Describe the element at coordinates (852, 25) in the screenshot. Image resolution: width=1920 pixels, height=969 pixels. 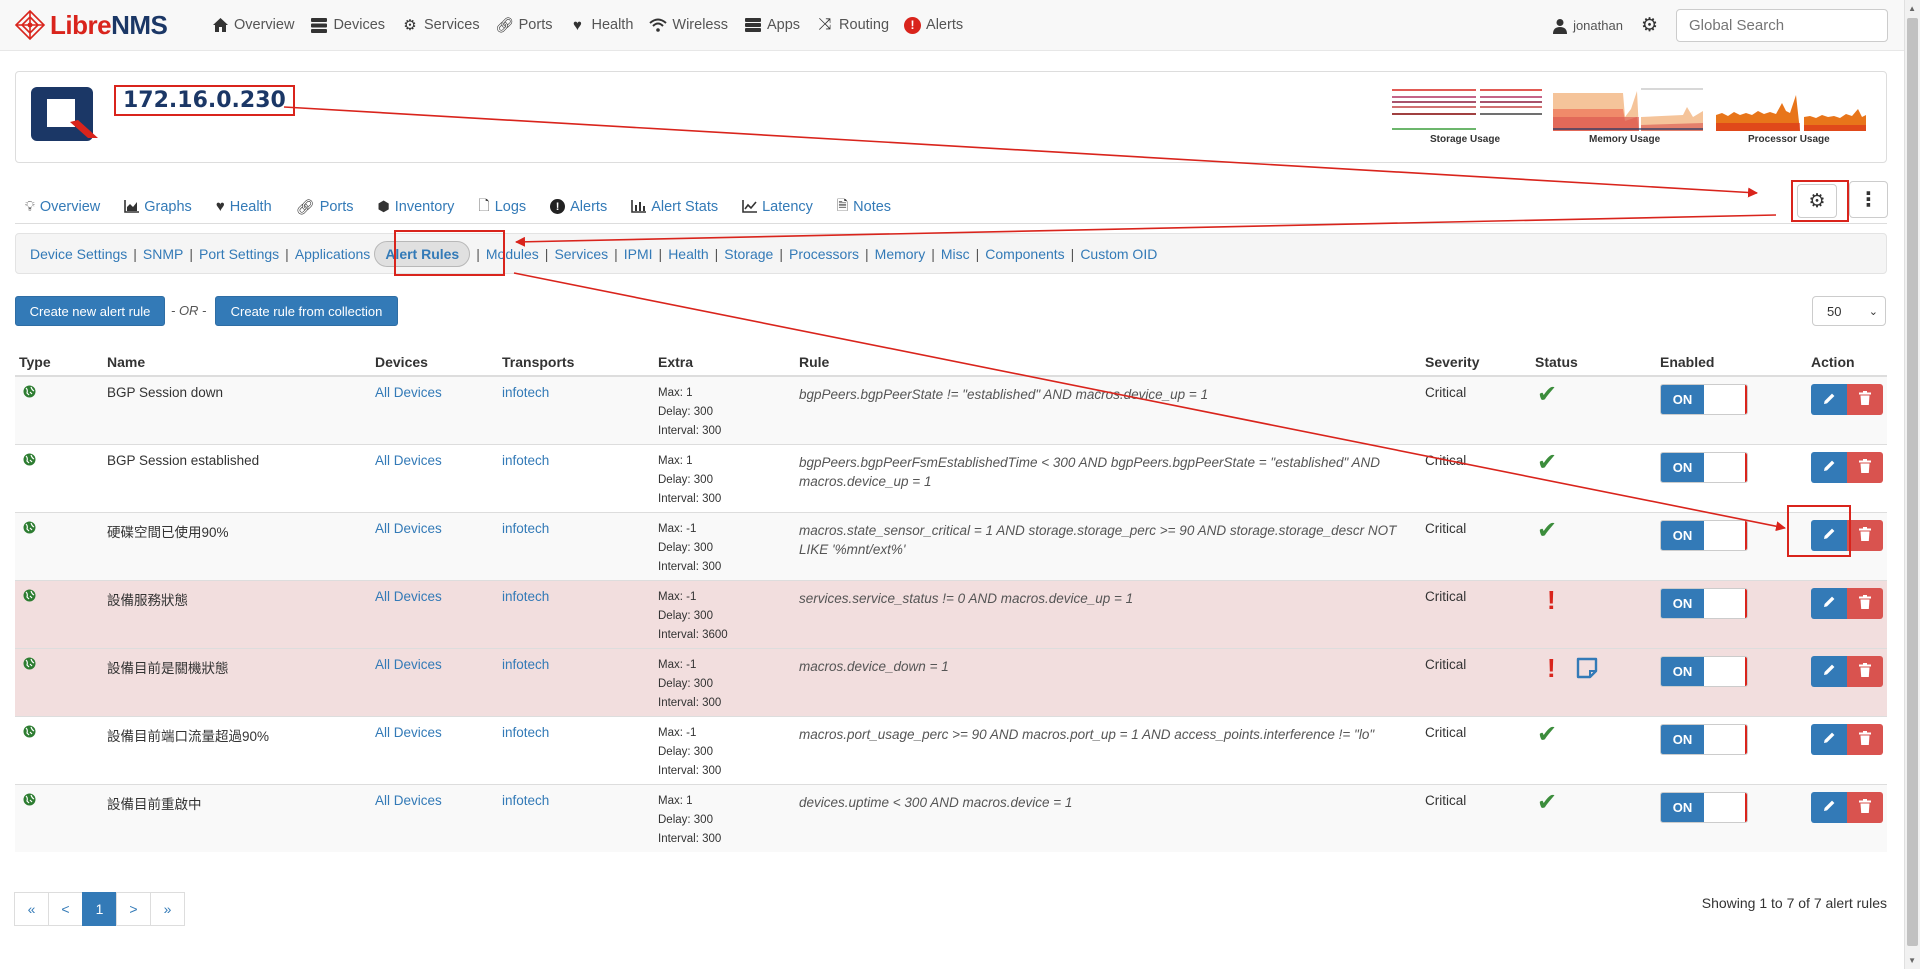
I see `nav-item-routing: ⤨ Routing` at that location.